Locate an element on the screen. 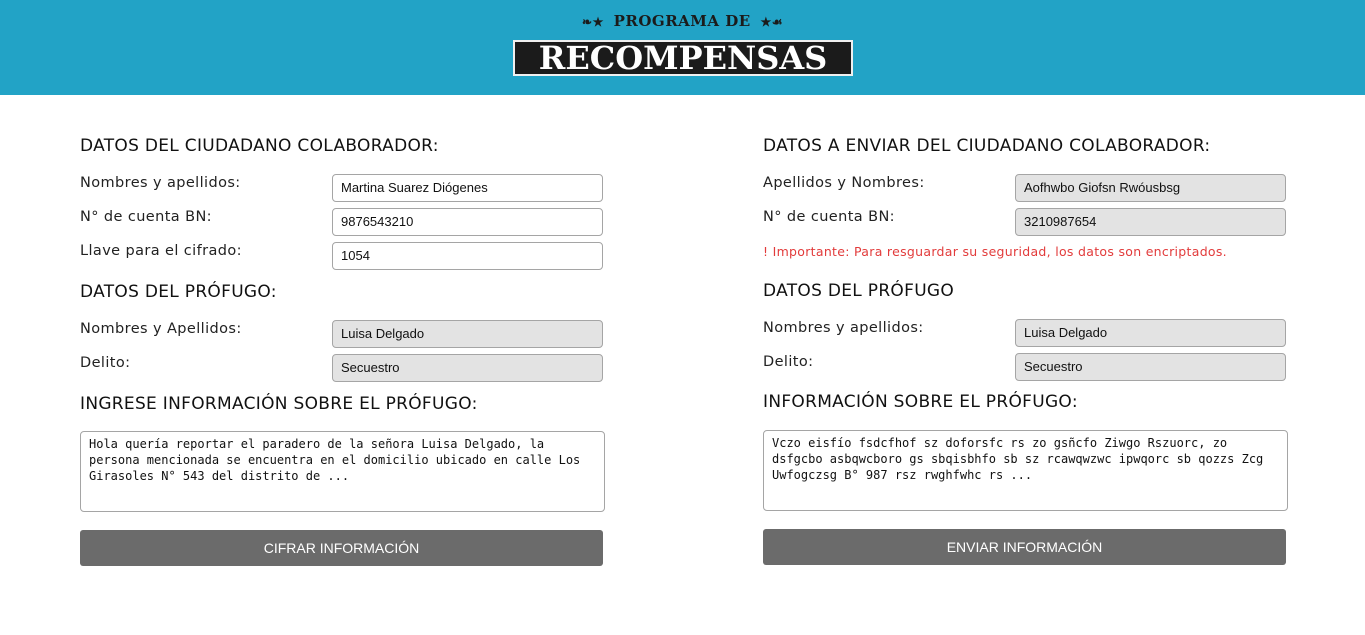 This screenshot has width=1365, height=635. right-info-title: INFORMACIÓN SOBRE EL PRÓFUGO: is located at coordinates (920, 402).